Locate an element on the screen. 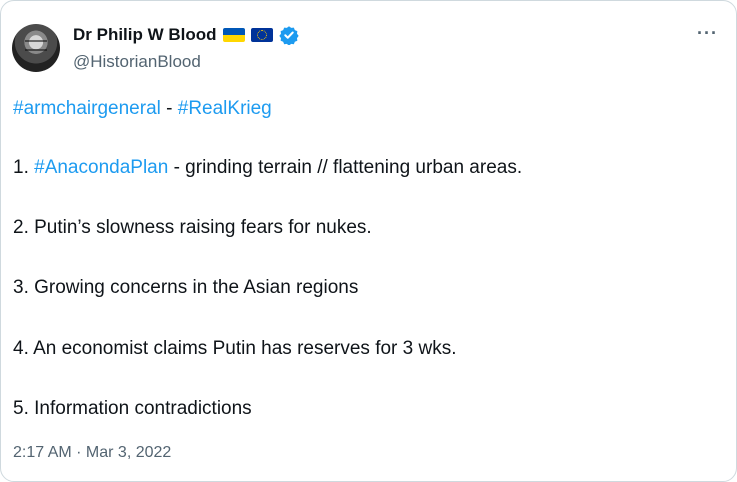  hashtag-anacondaplan: #AnacondaPlan is located at coordinates (101, 167).